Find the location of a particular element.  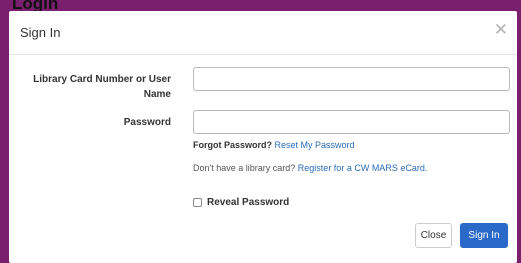

reveal-password-checkbox is located at coordinates (197, 202).